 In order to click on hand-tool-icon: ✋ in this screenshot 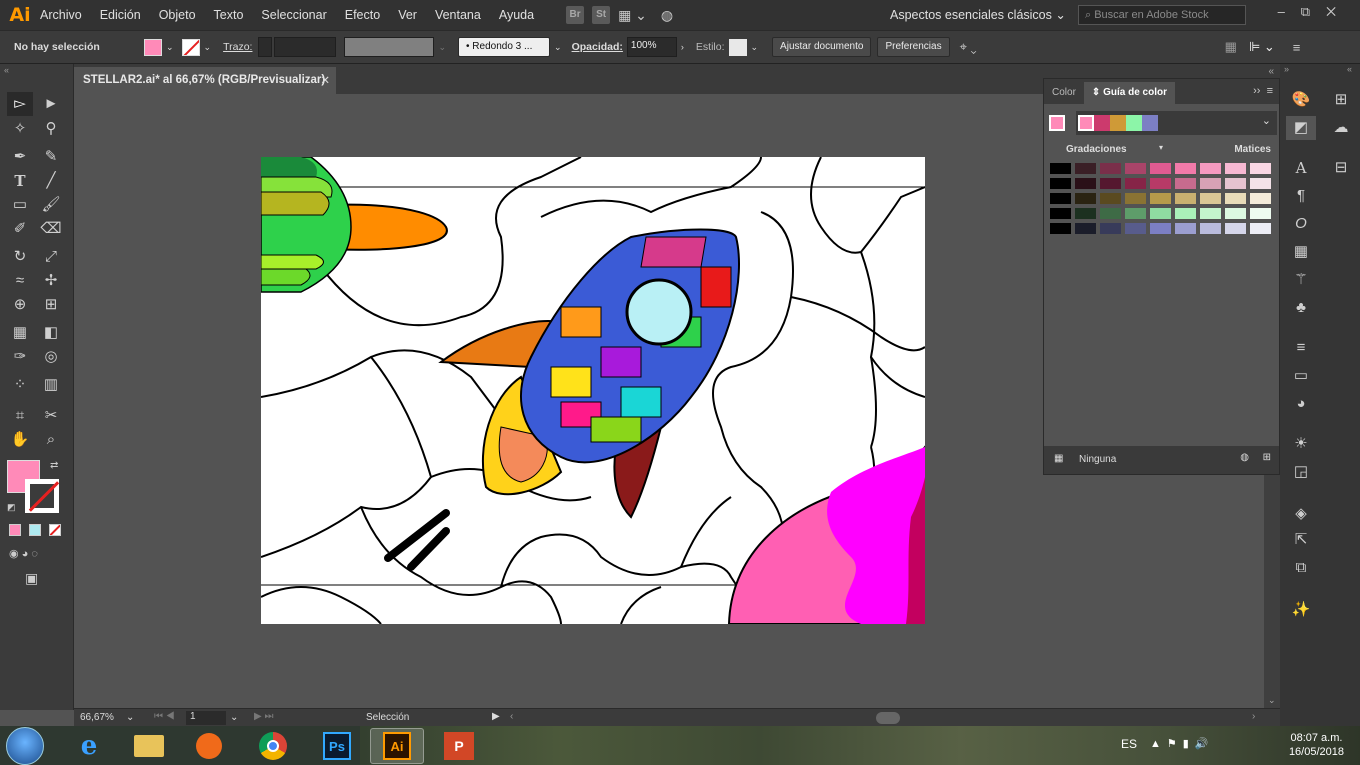, I will do `click(20, 440)`.